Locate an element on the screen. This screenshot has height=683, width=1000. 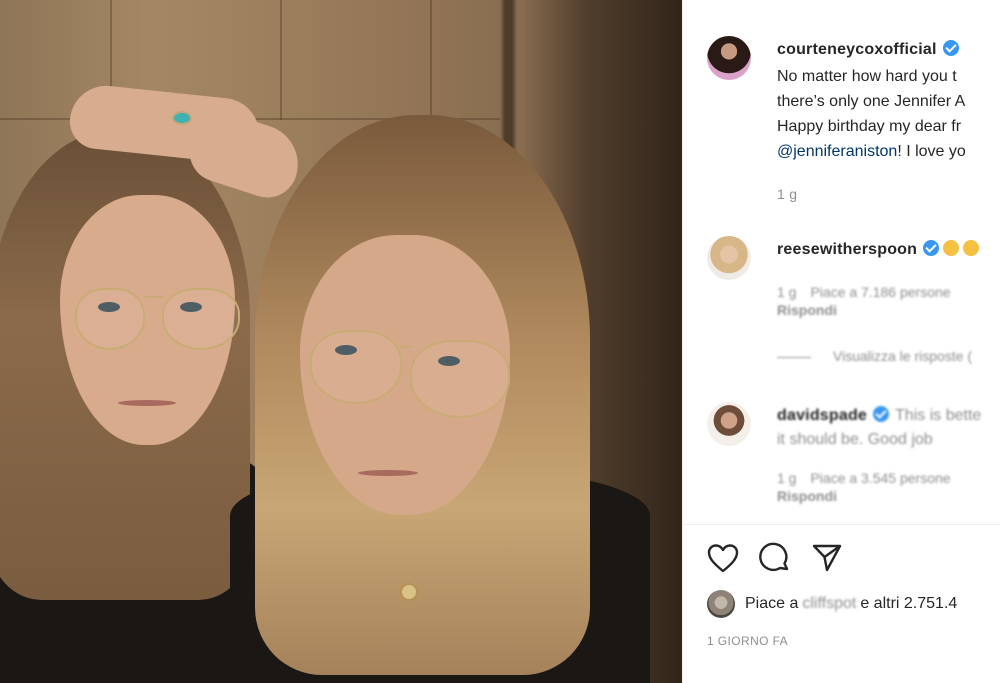
comment-meta: 1 g Piace a 3.545 persone is located at coordinates (888, 478).